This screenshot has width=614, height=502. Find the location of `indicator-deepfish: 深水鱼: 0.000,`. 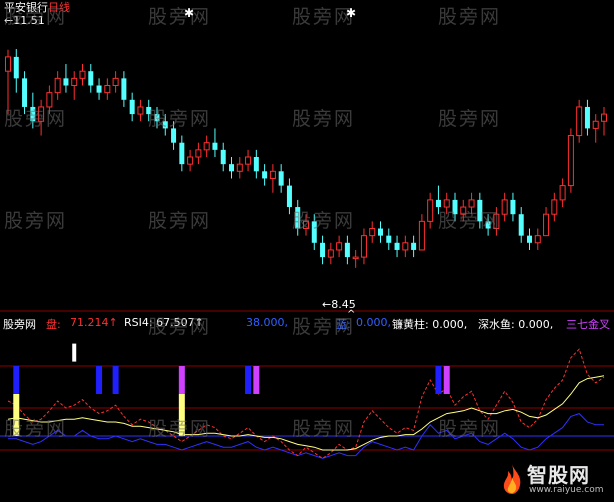

indicator-deepfish: 深水鱼: 0.000, is located at coordinates (516, 324).